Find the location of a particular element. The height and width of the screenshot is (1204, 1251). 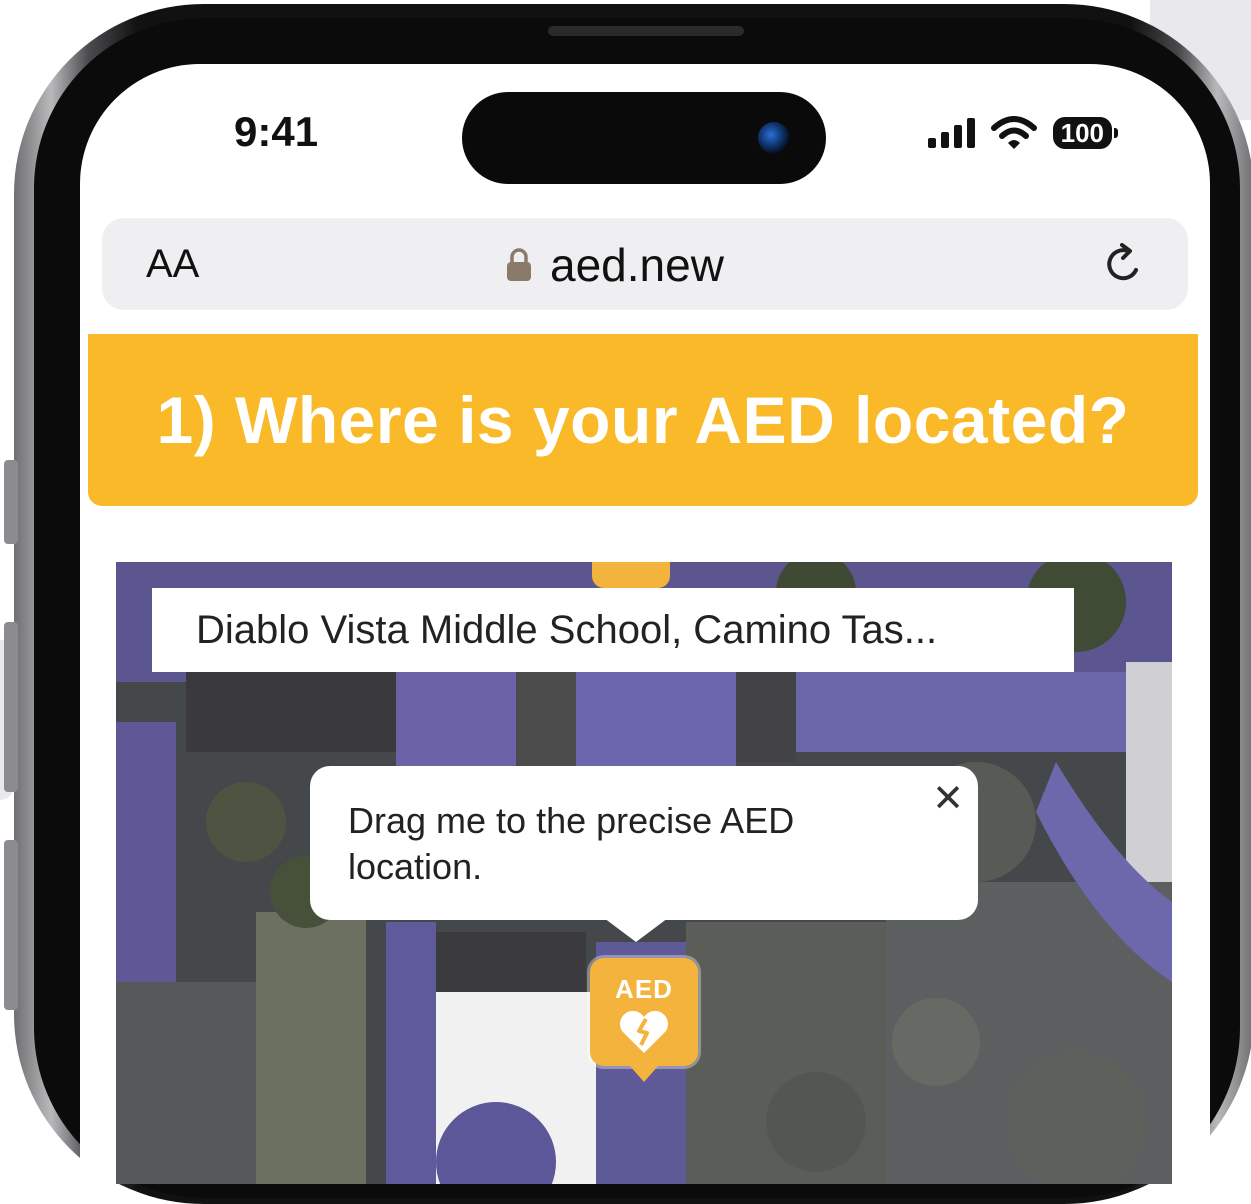

wifi-icon is located at coordinates (1013, 132).